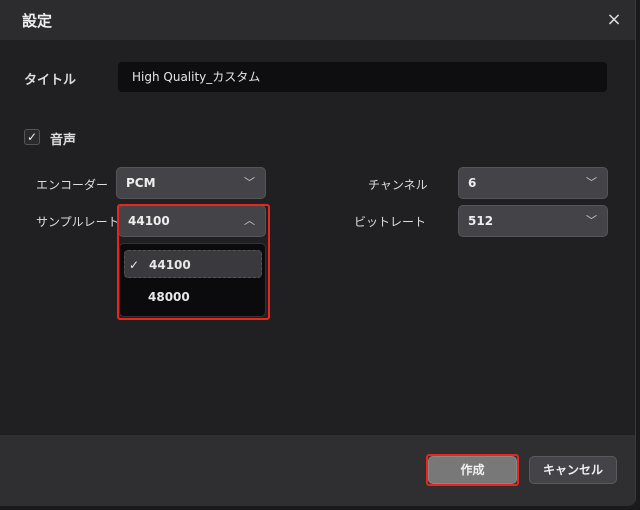 This screenshot has width=640, height=510. I want to click on highlight-box, so click(193, 262).